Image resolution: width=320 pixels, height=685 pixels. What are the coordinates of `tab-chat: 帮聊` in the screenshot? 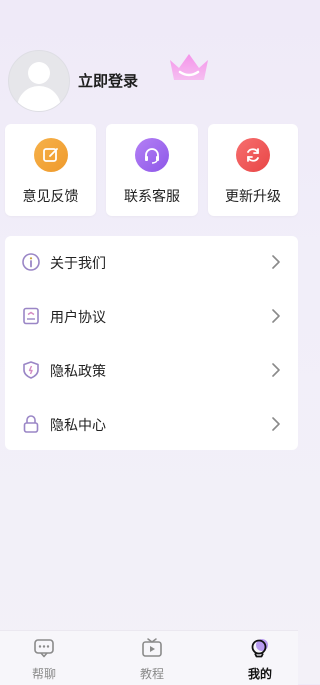 It's located at (44, 658).